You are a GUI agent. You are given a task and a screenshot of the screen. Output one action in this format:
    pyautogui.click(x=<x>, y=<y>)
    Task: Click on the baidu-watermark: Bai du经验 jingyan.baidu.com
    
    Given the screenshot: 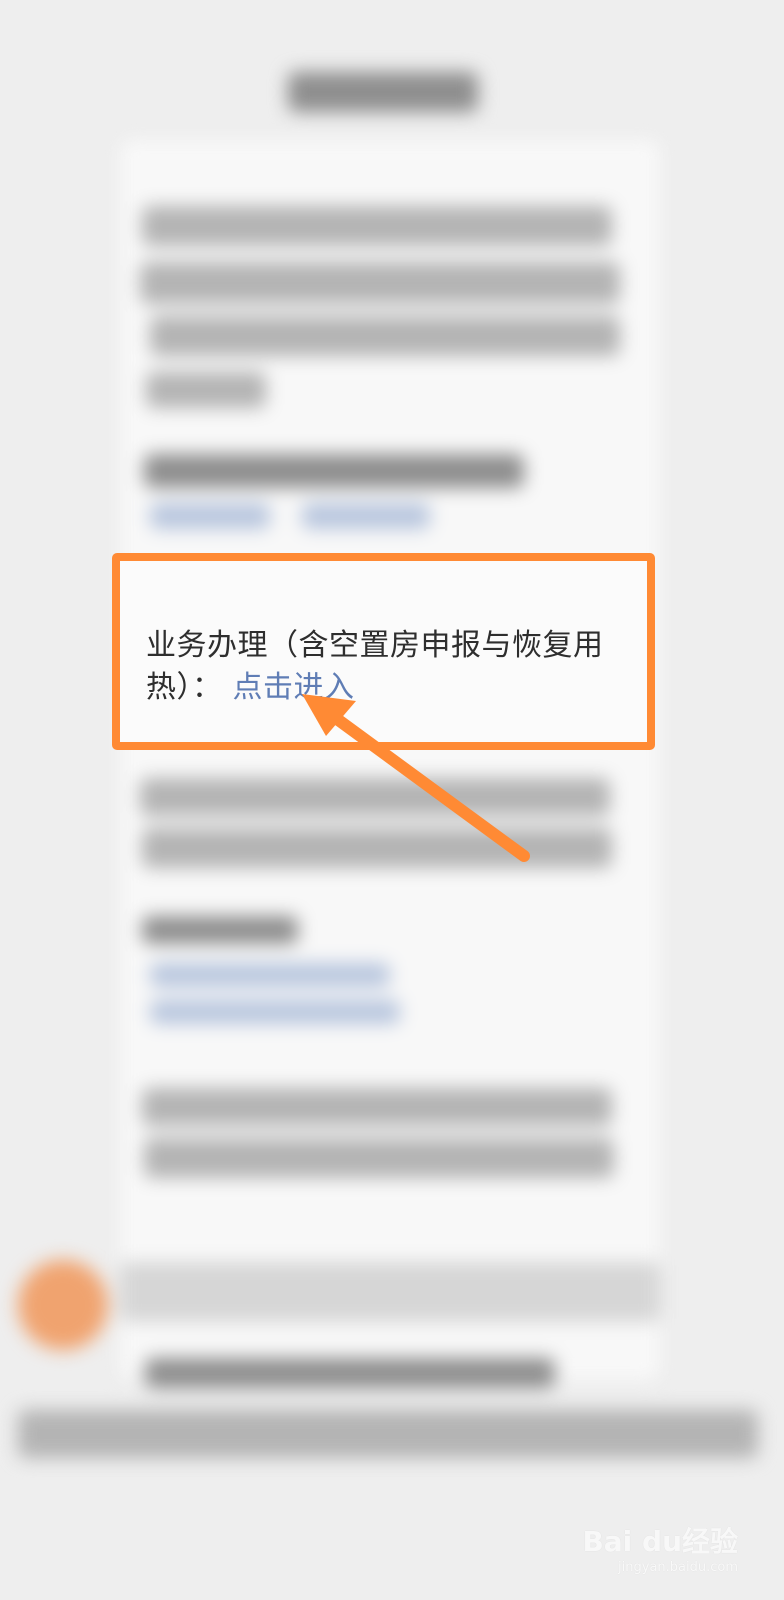 What is the action you would take?
    pyautogui.click(x=660, y=1551)
    